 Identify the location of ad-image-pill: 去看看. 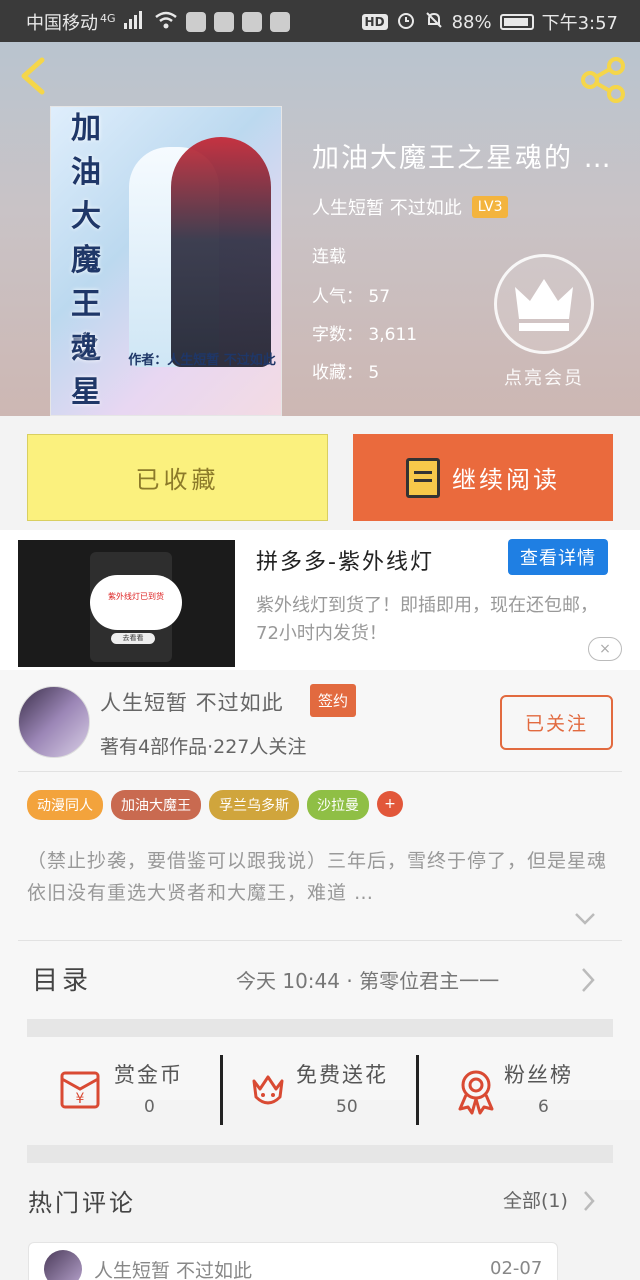
(133, 638).